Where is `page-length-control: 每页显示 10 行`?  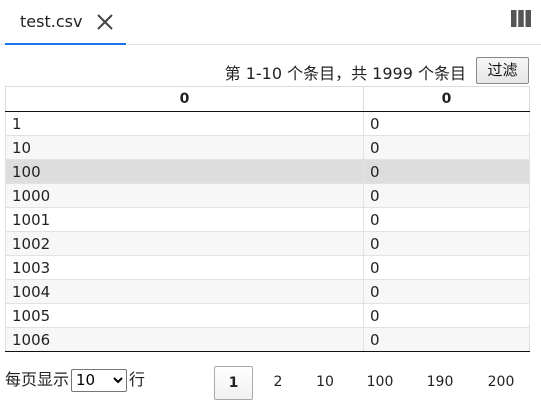
page-length-control: 每页显示 10 行 is located at coordinates (75, 379).